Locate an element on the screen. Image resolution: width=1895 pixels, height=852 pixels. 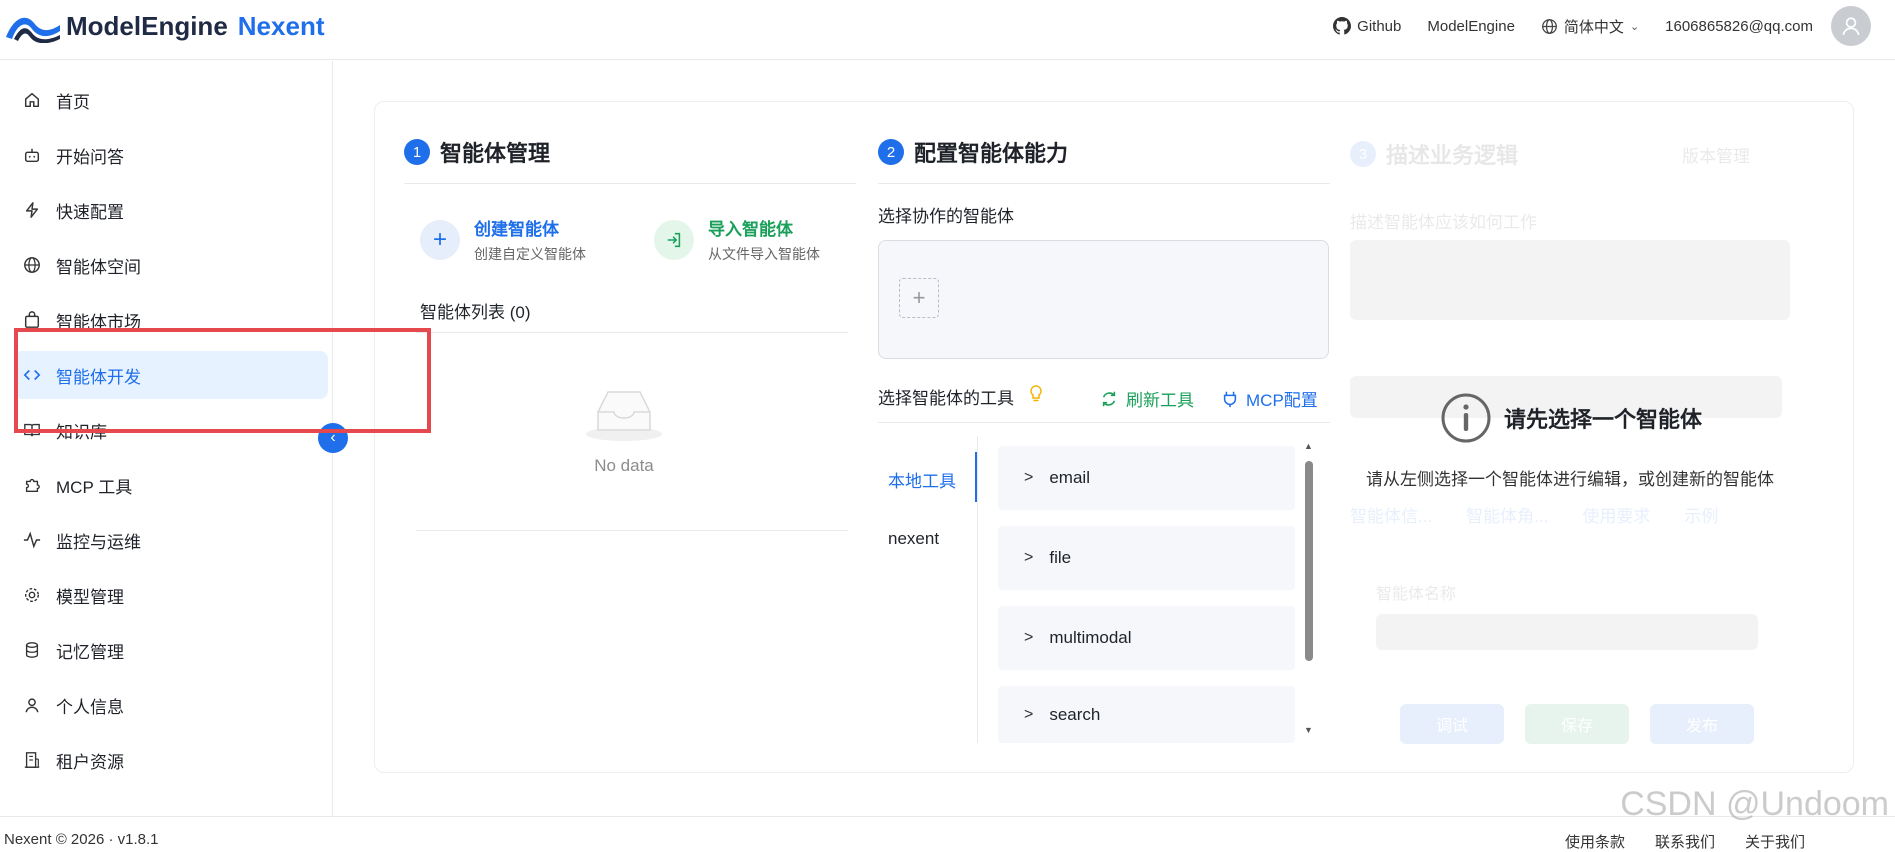
sidebar-collapse-button: ‹ is located at coordinates (333, 438).